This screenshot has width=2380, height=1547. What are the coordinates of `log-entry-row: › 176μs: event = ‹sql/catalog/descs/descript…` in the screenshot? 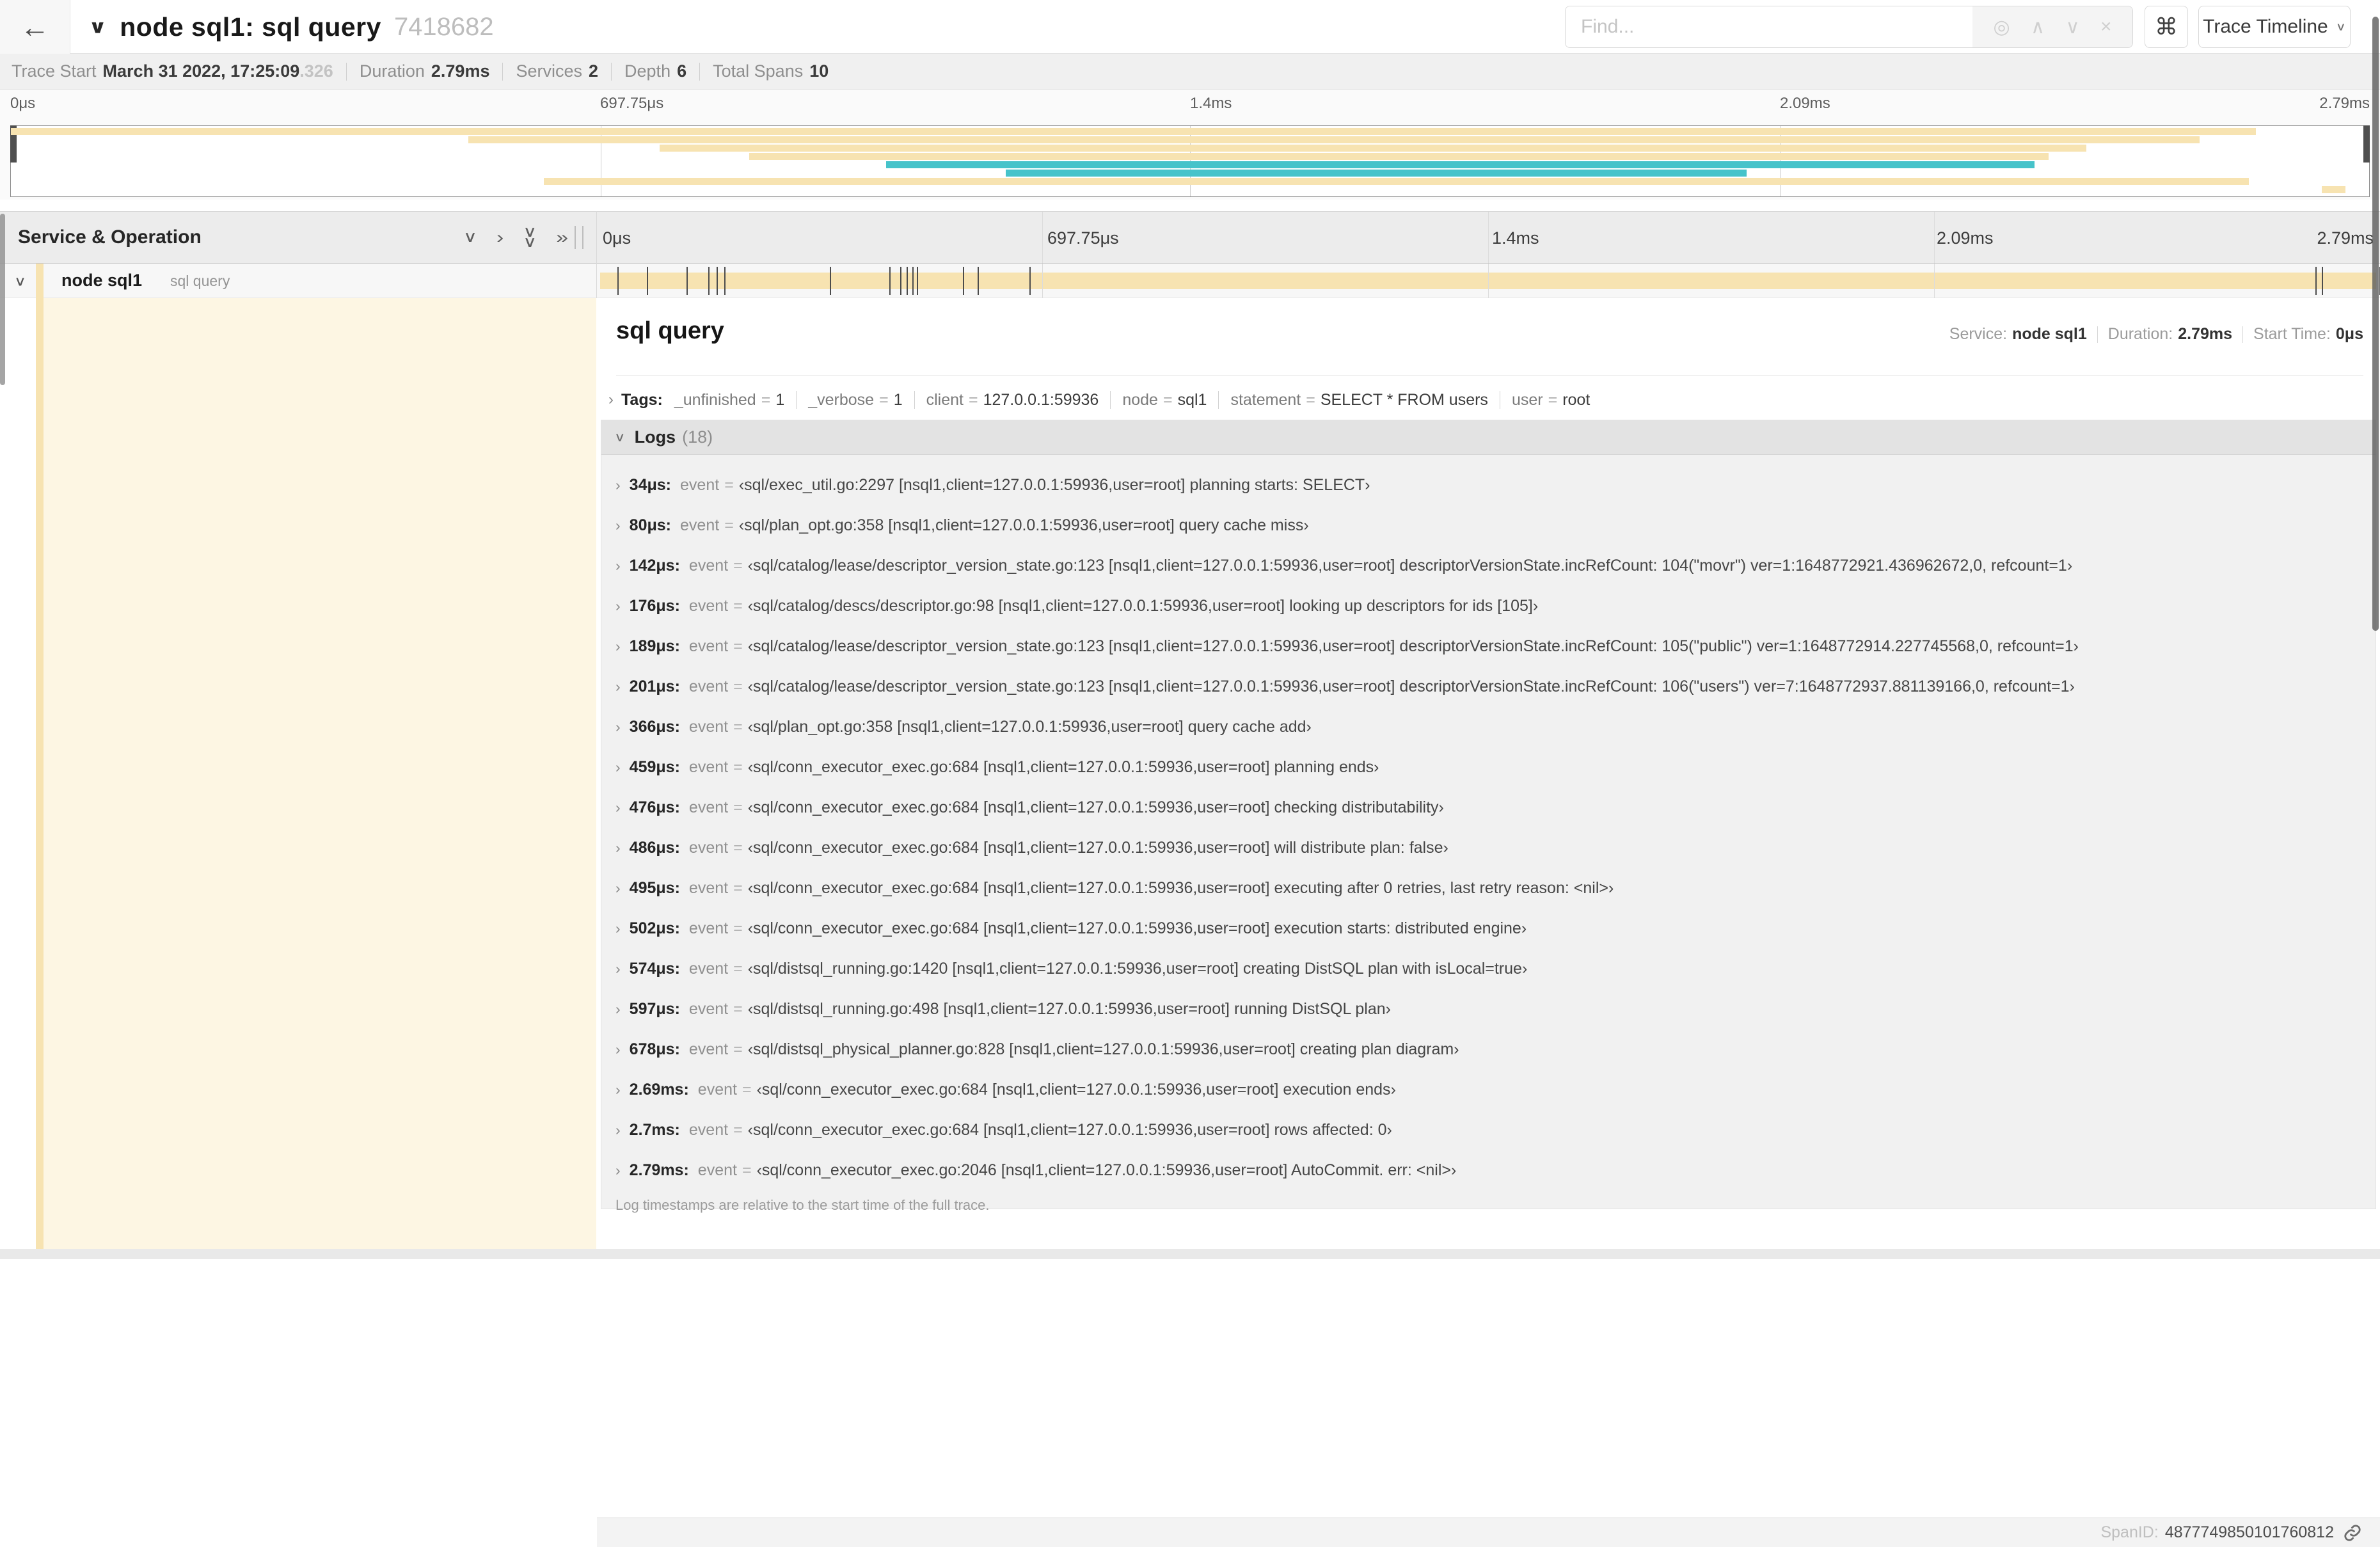 It's located at (1488, 606).